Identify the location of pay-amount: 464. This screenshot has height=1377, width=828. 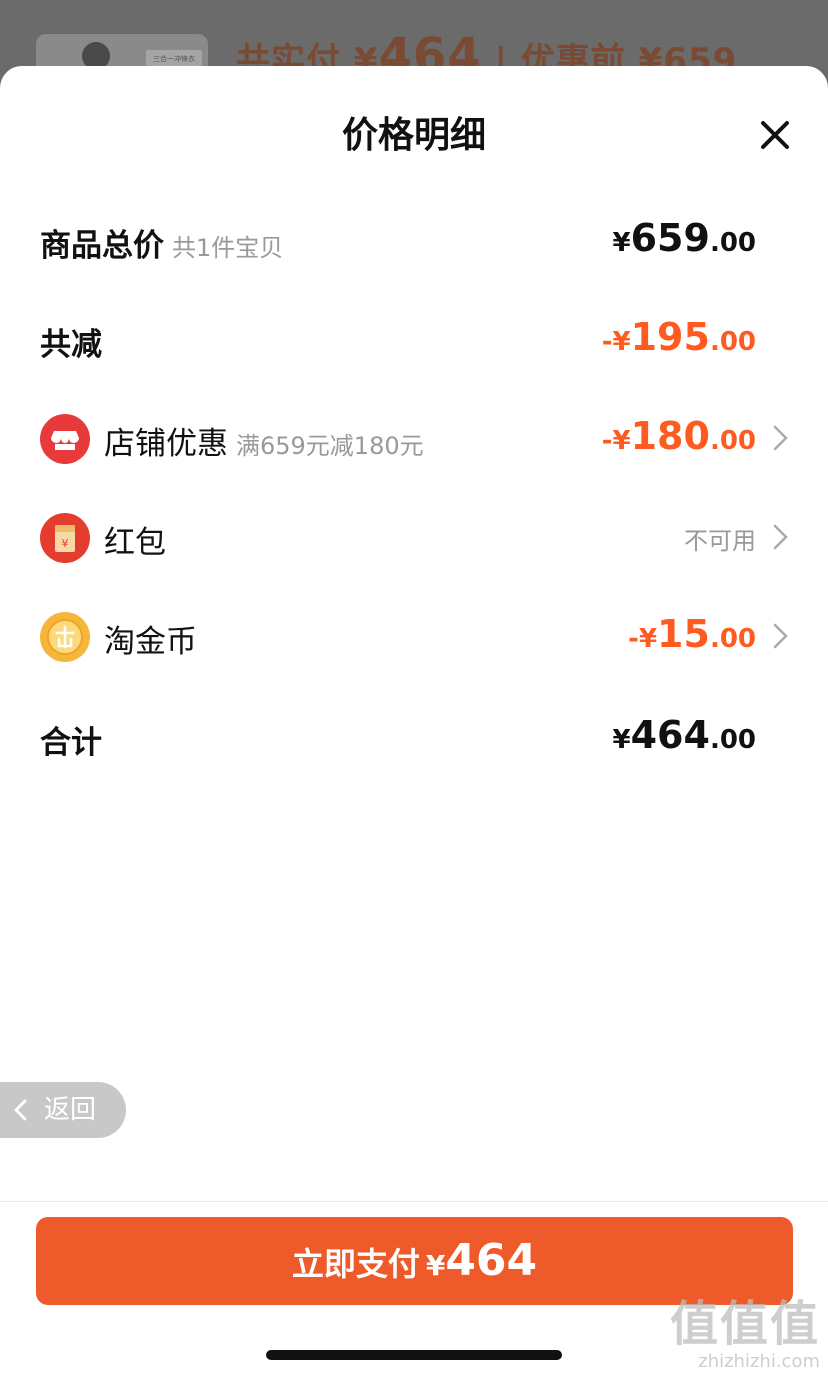
(491, 1260).